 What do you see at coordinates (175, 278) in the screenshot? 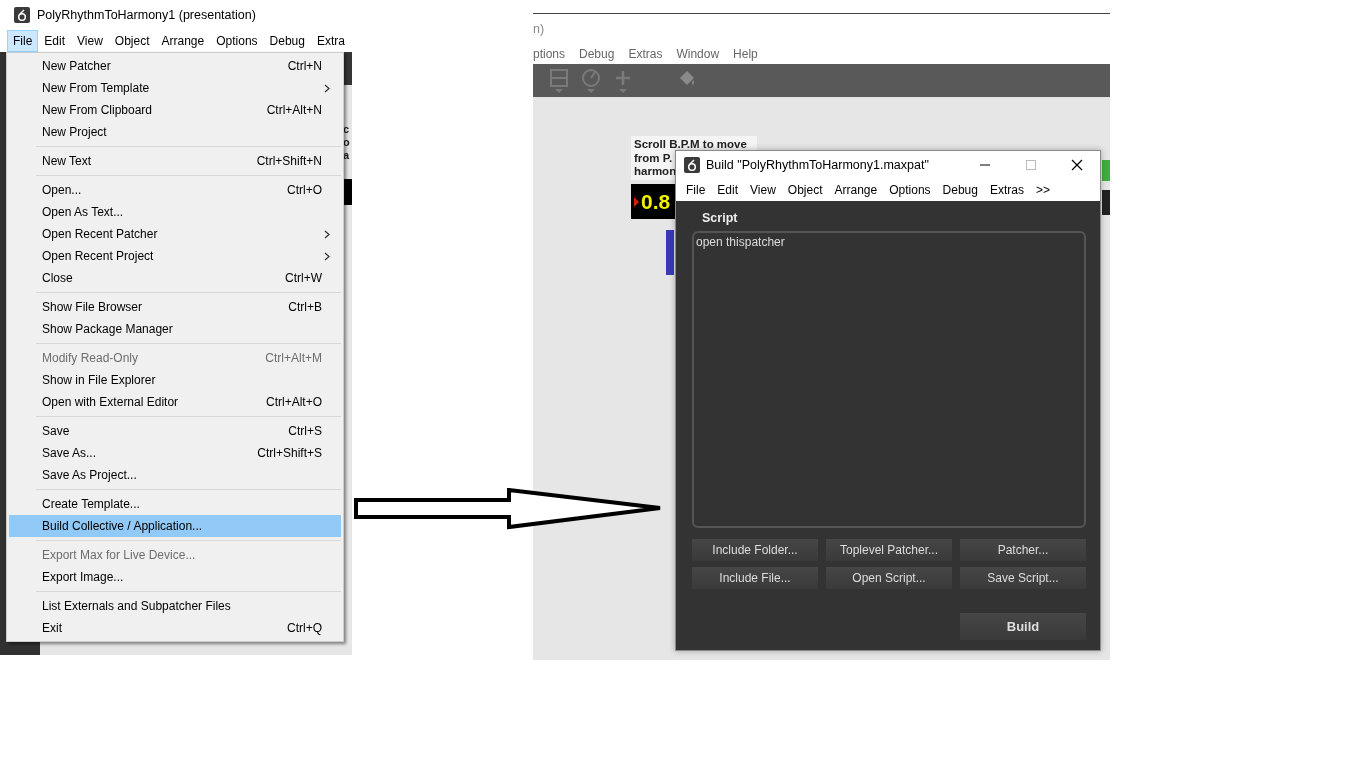
I see `menu-item: Close Ctrl+W` at bounding box center [175, 278].